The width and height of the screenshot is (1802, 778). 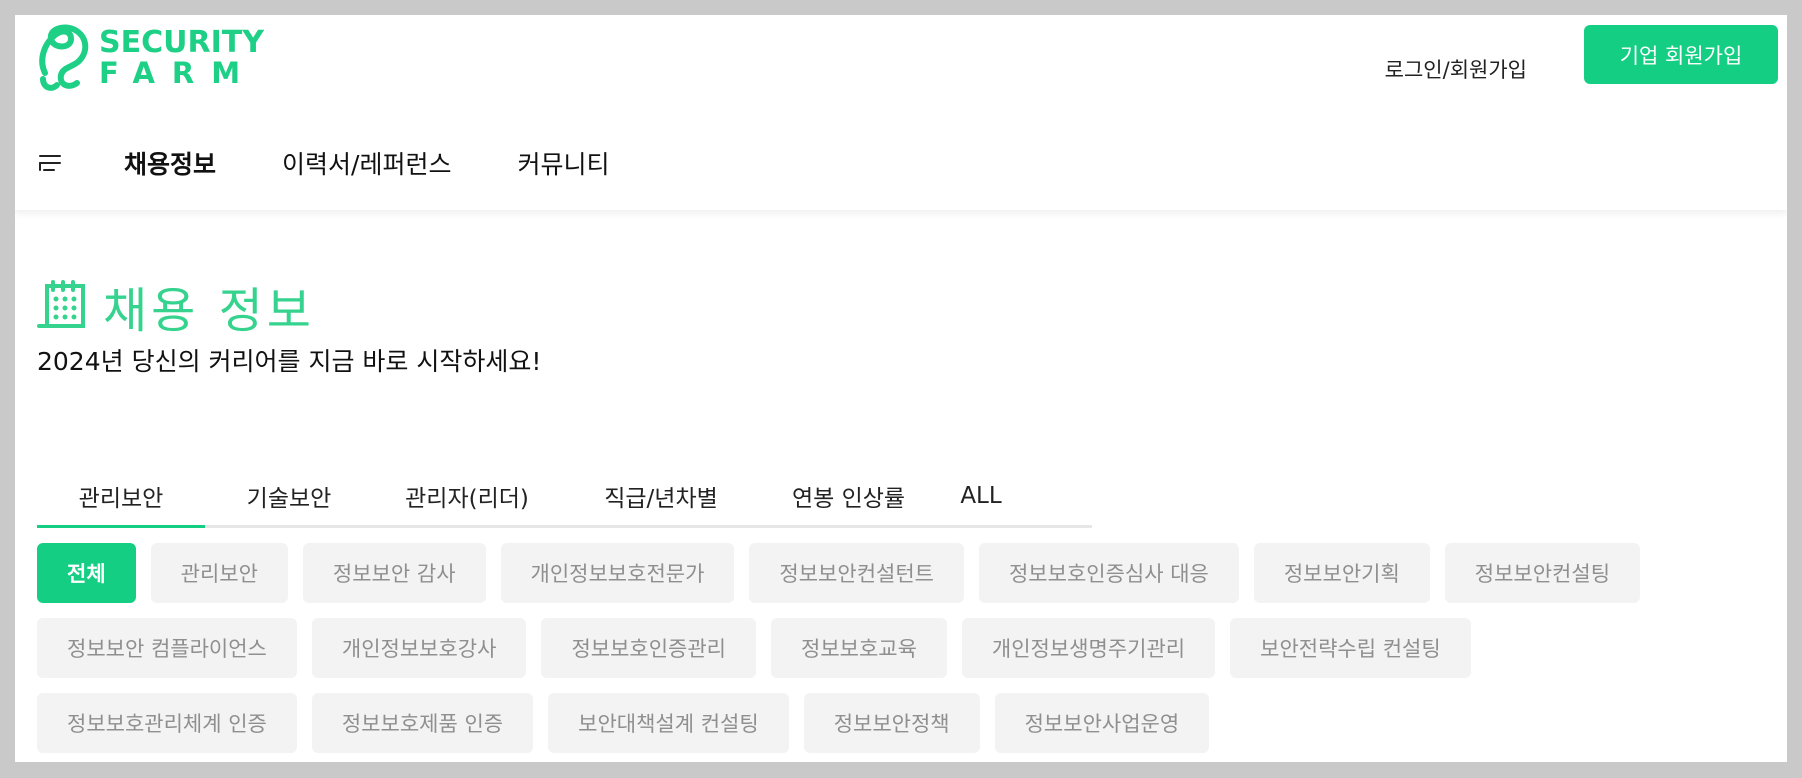 I want to click on category-tabs: 관리보안 기술보안 관리자(리더) 직급/년차별 연봉 인상률 ALL, so click(x=564, y=497).